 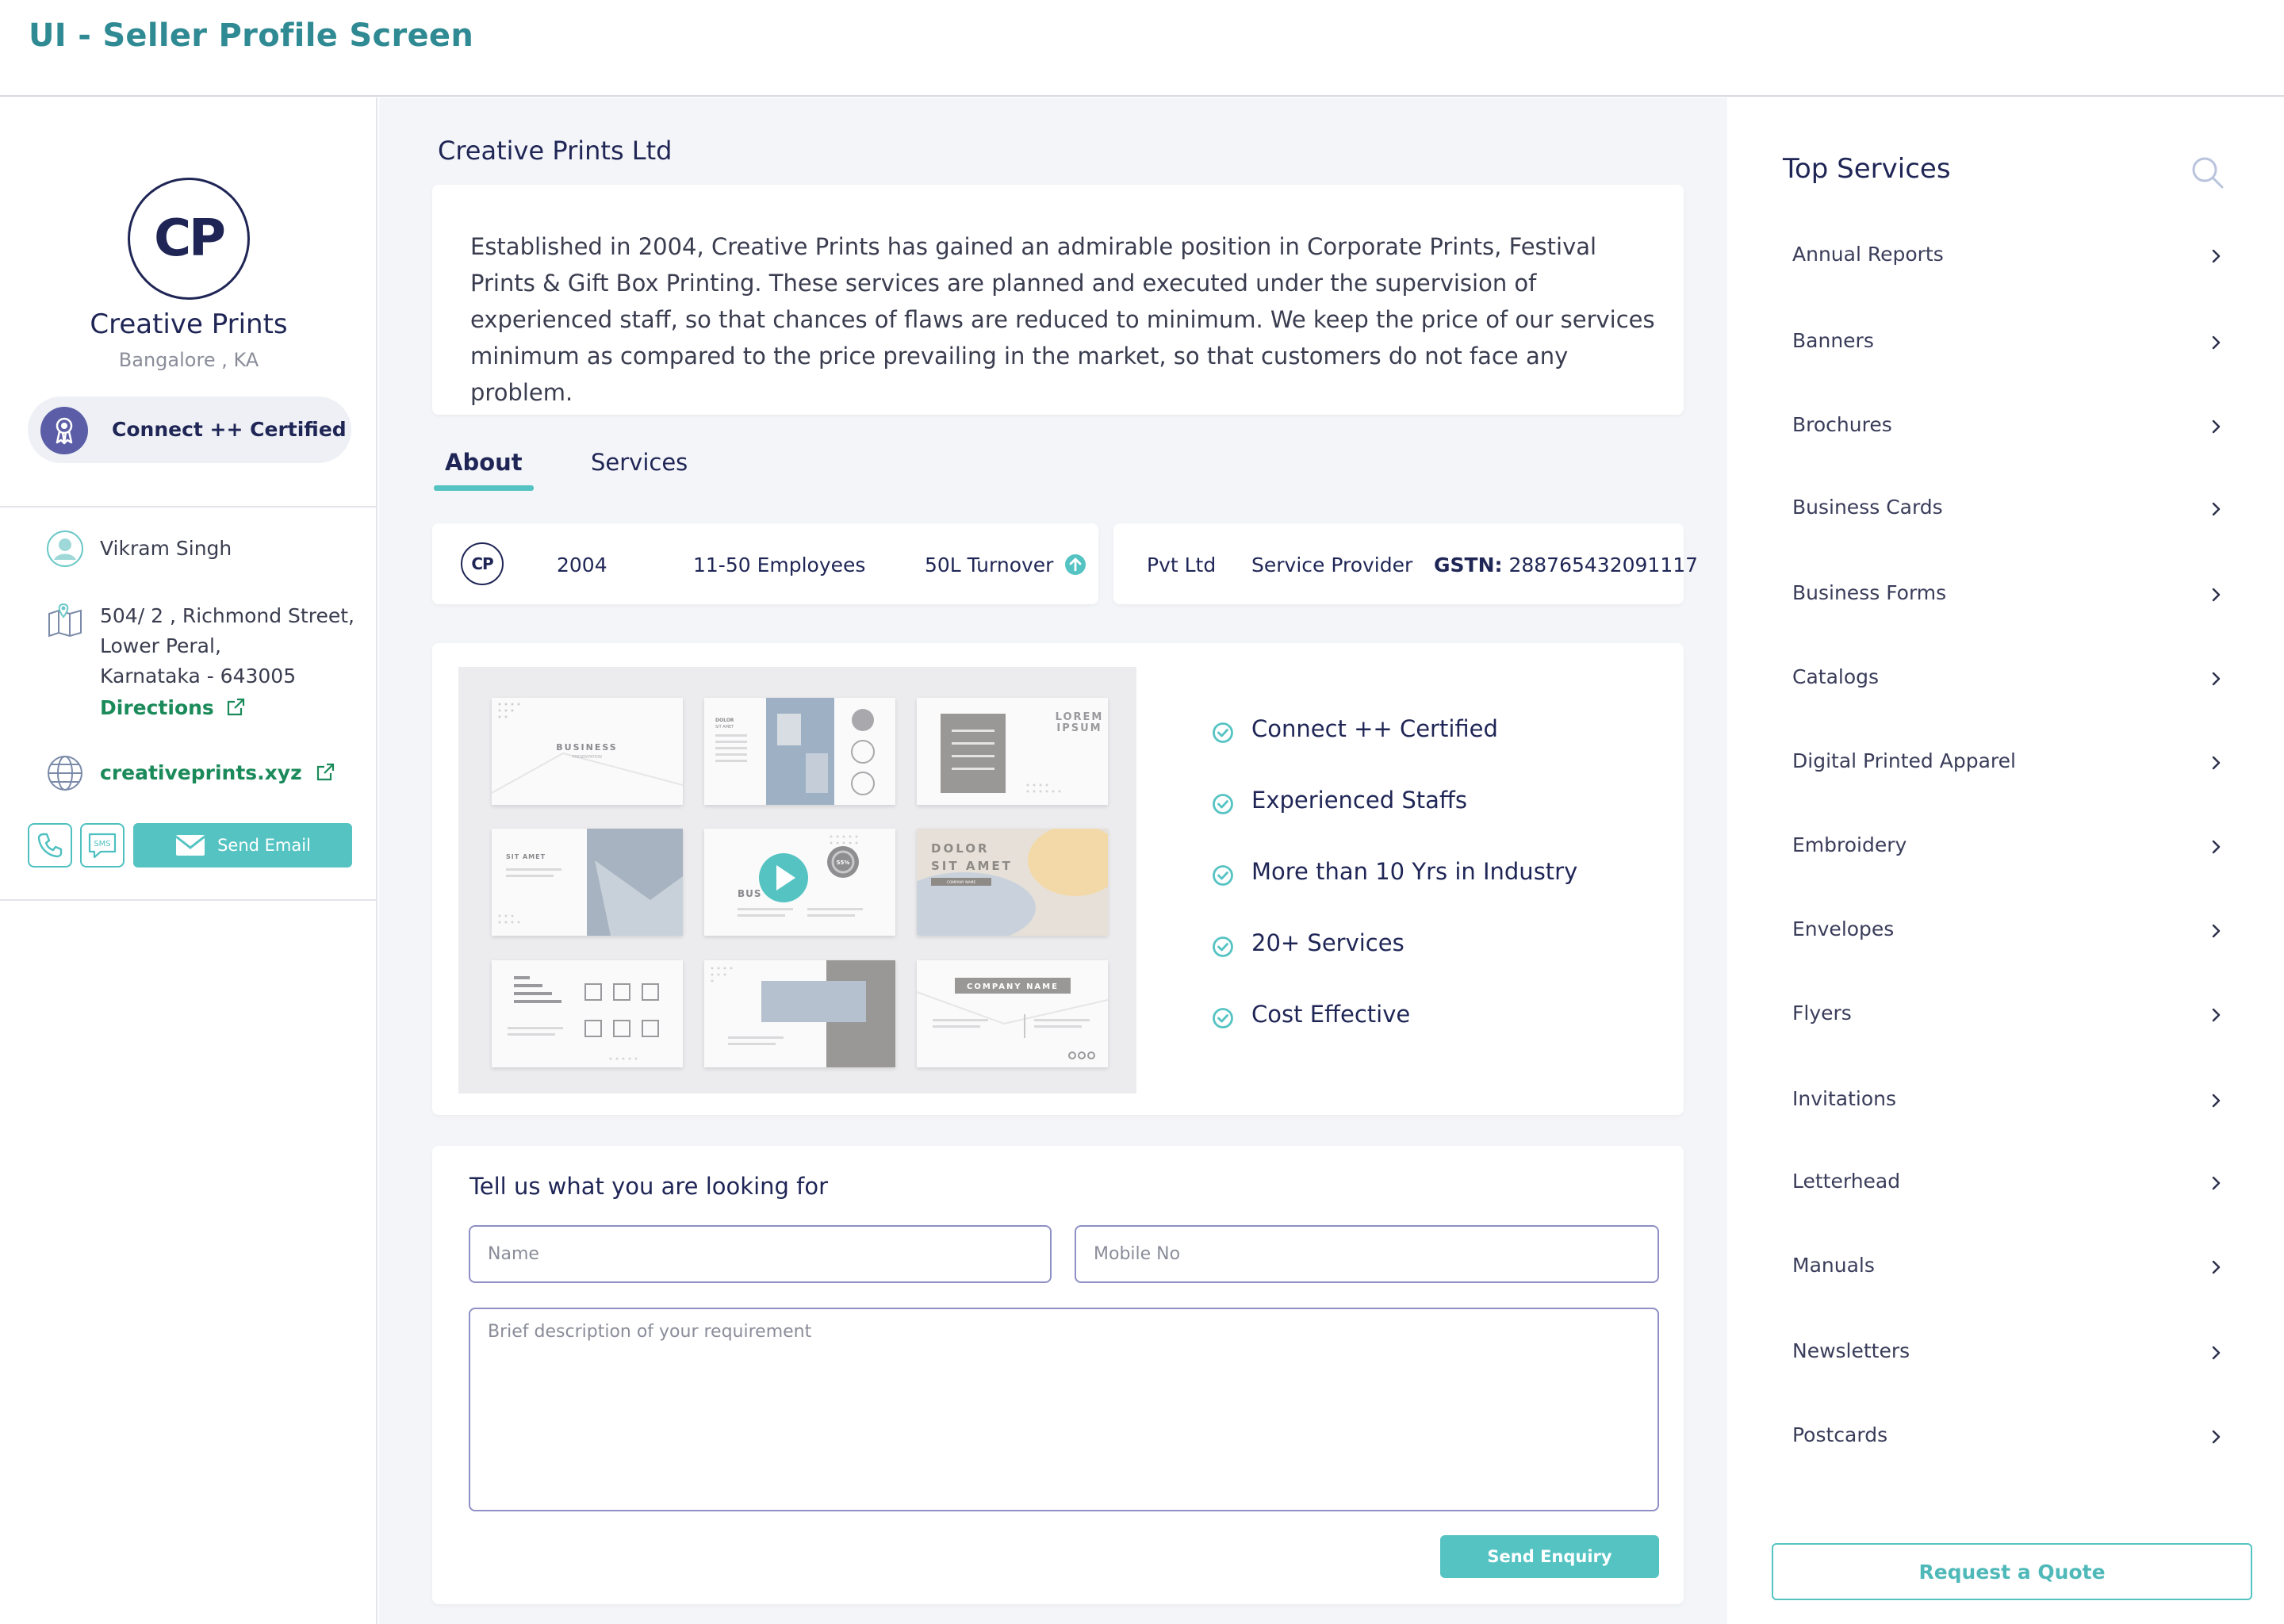 What do you see at coordinates (264, 845) in the screenshot?
I see `send-email-label: Send Email` at bounding box center [264, 845].